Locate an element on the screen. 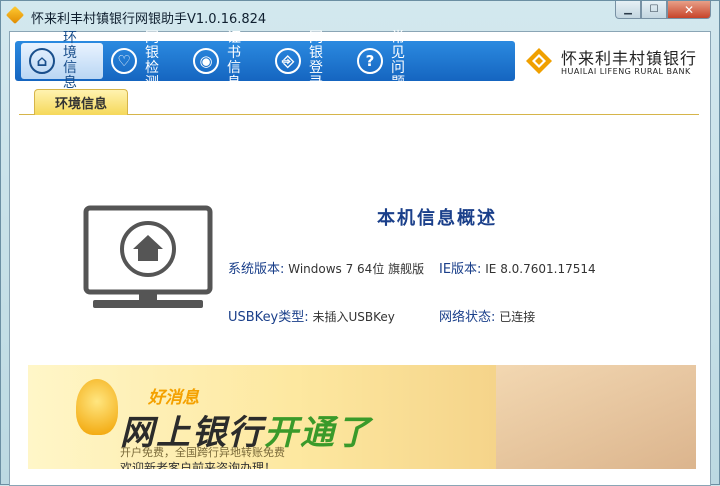  home-icon: ⌂ is located at coordinates (42, 61).